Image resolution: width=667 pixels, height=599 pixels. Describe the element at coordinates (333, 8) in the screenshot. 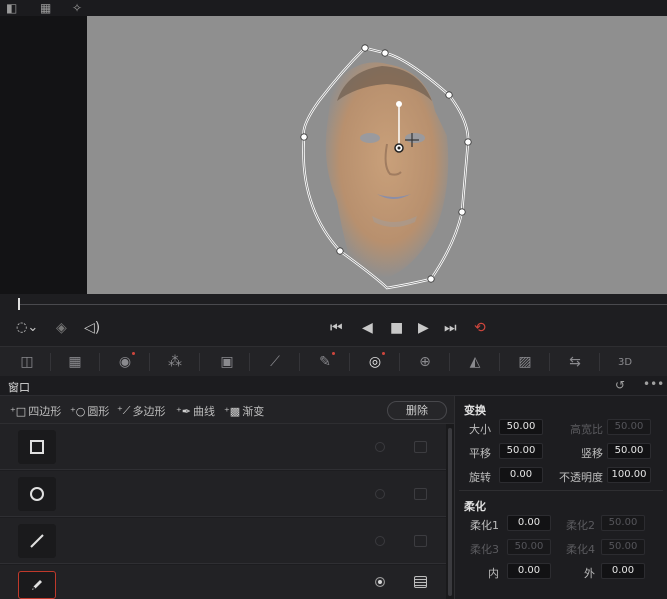

I see `viewer-top-toolbar: ◧ ▦ ✧` at that location.